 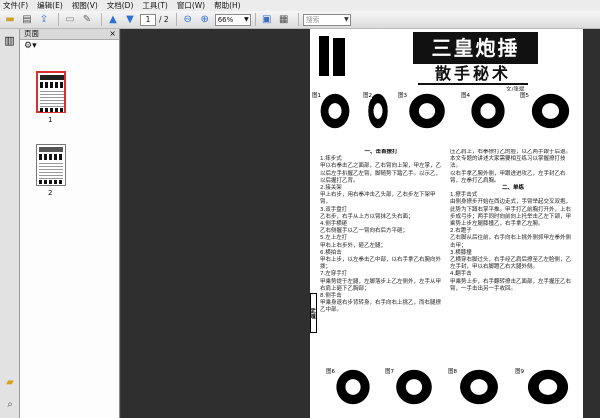 I want to click on panel-options-icon: ⚙▾, so click(x=69, y=46).